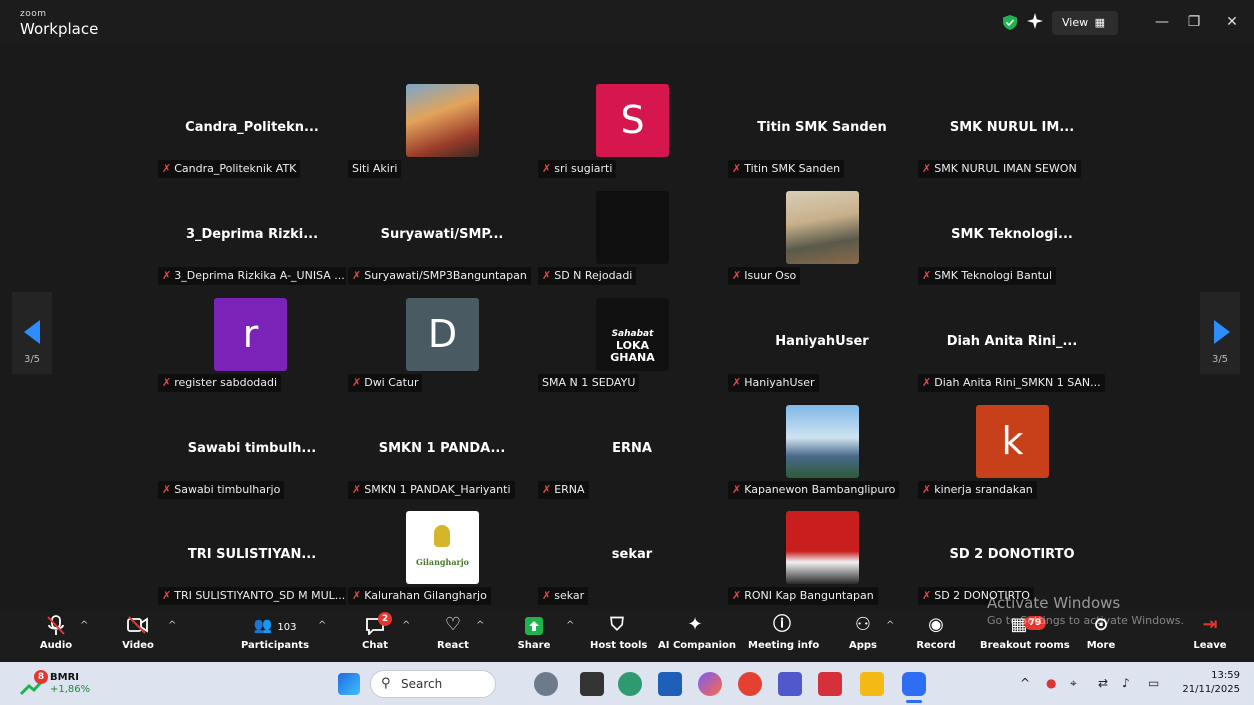 The height and width of the screenshot is (705, 1254). Describe the element at coordinates (453, 645) in the screenshot. I see `react-label: React` at that location.